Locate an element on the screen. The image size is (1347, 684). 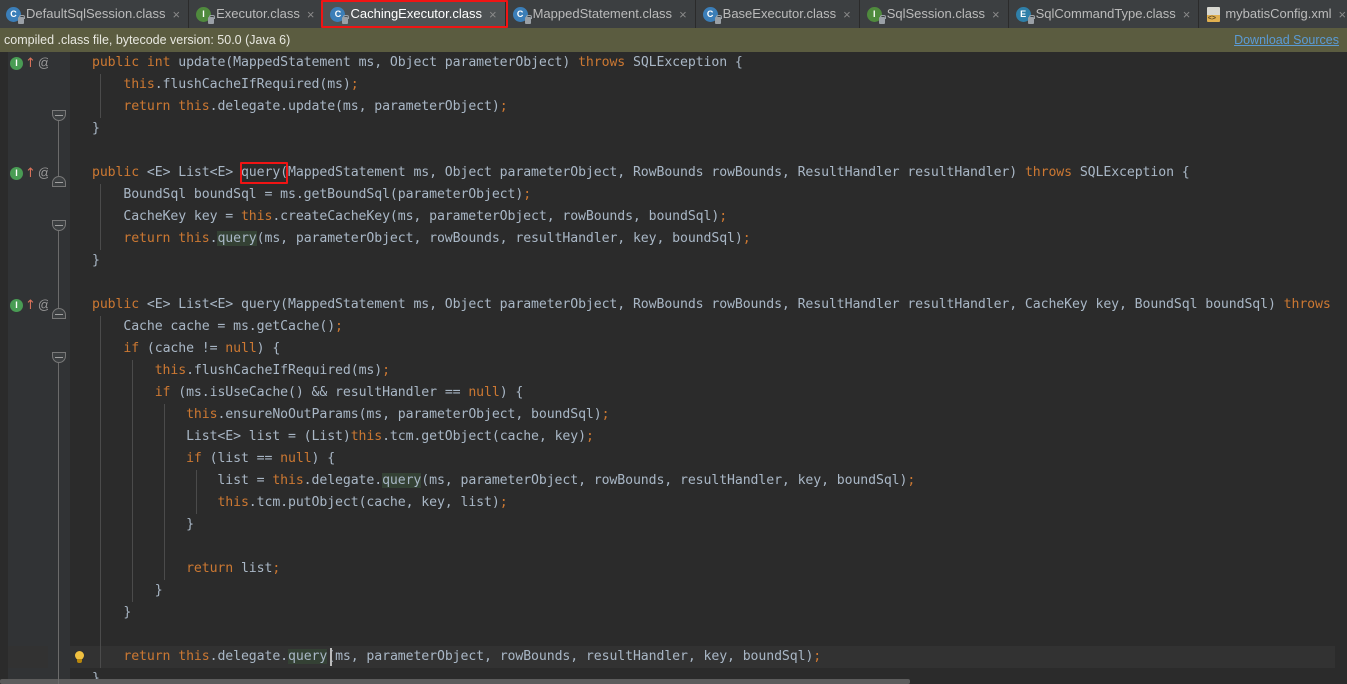
code-folding-strip is located at coordinates (59, 368).